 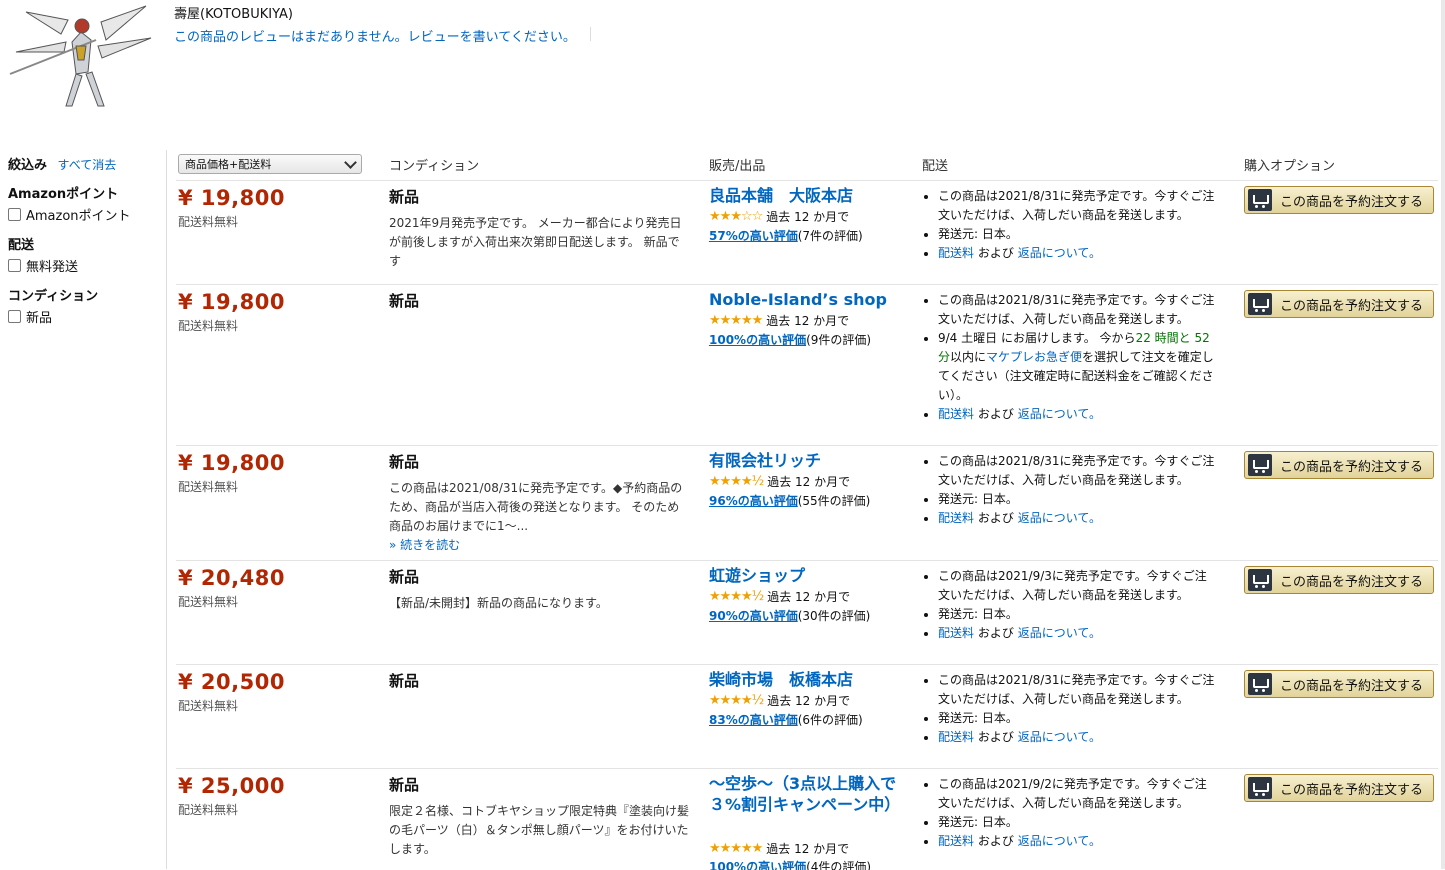 What do you see at coordinates (83, 316) in the screenshot?
I see `filter-option-new: 新品` at bounding box center [83, 316].